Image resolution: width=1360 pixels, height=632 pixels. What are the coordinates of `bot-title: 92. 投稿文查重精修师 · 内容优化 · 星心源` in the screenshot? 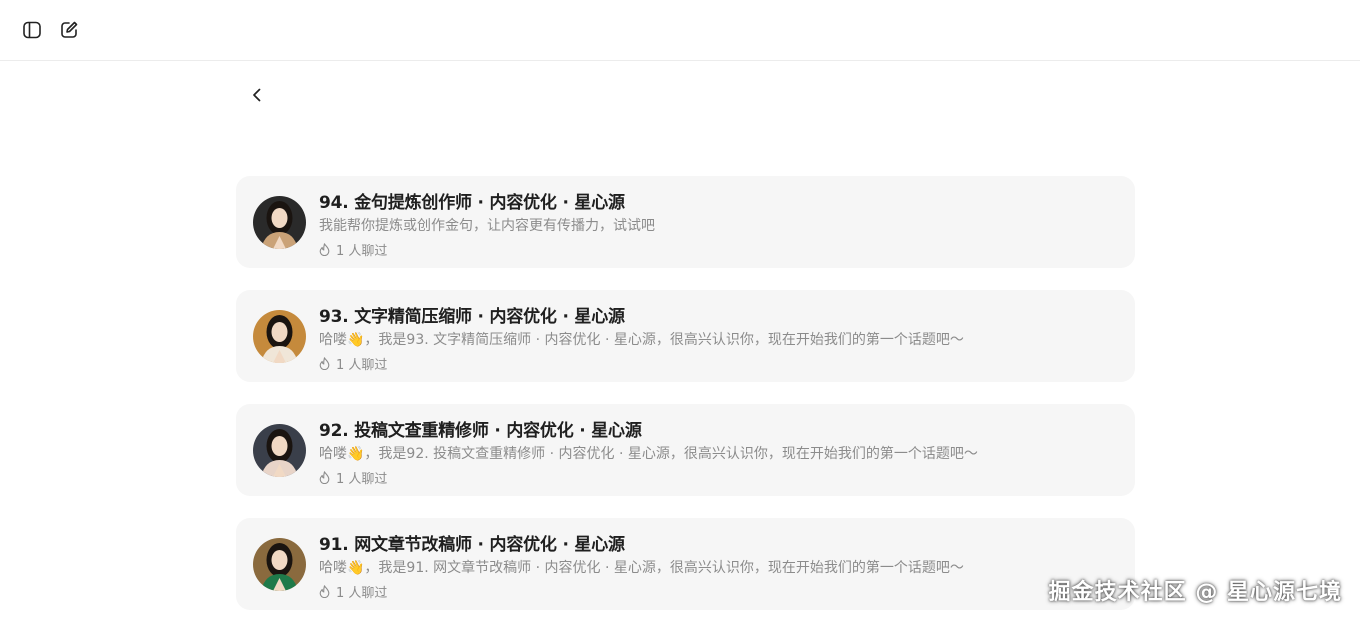 It's located at (480, 431).